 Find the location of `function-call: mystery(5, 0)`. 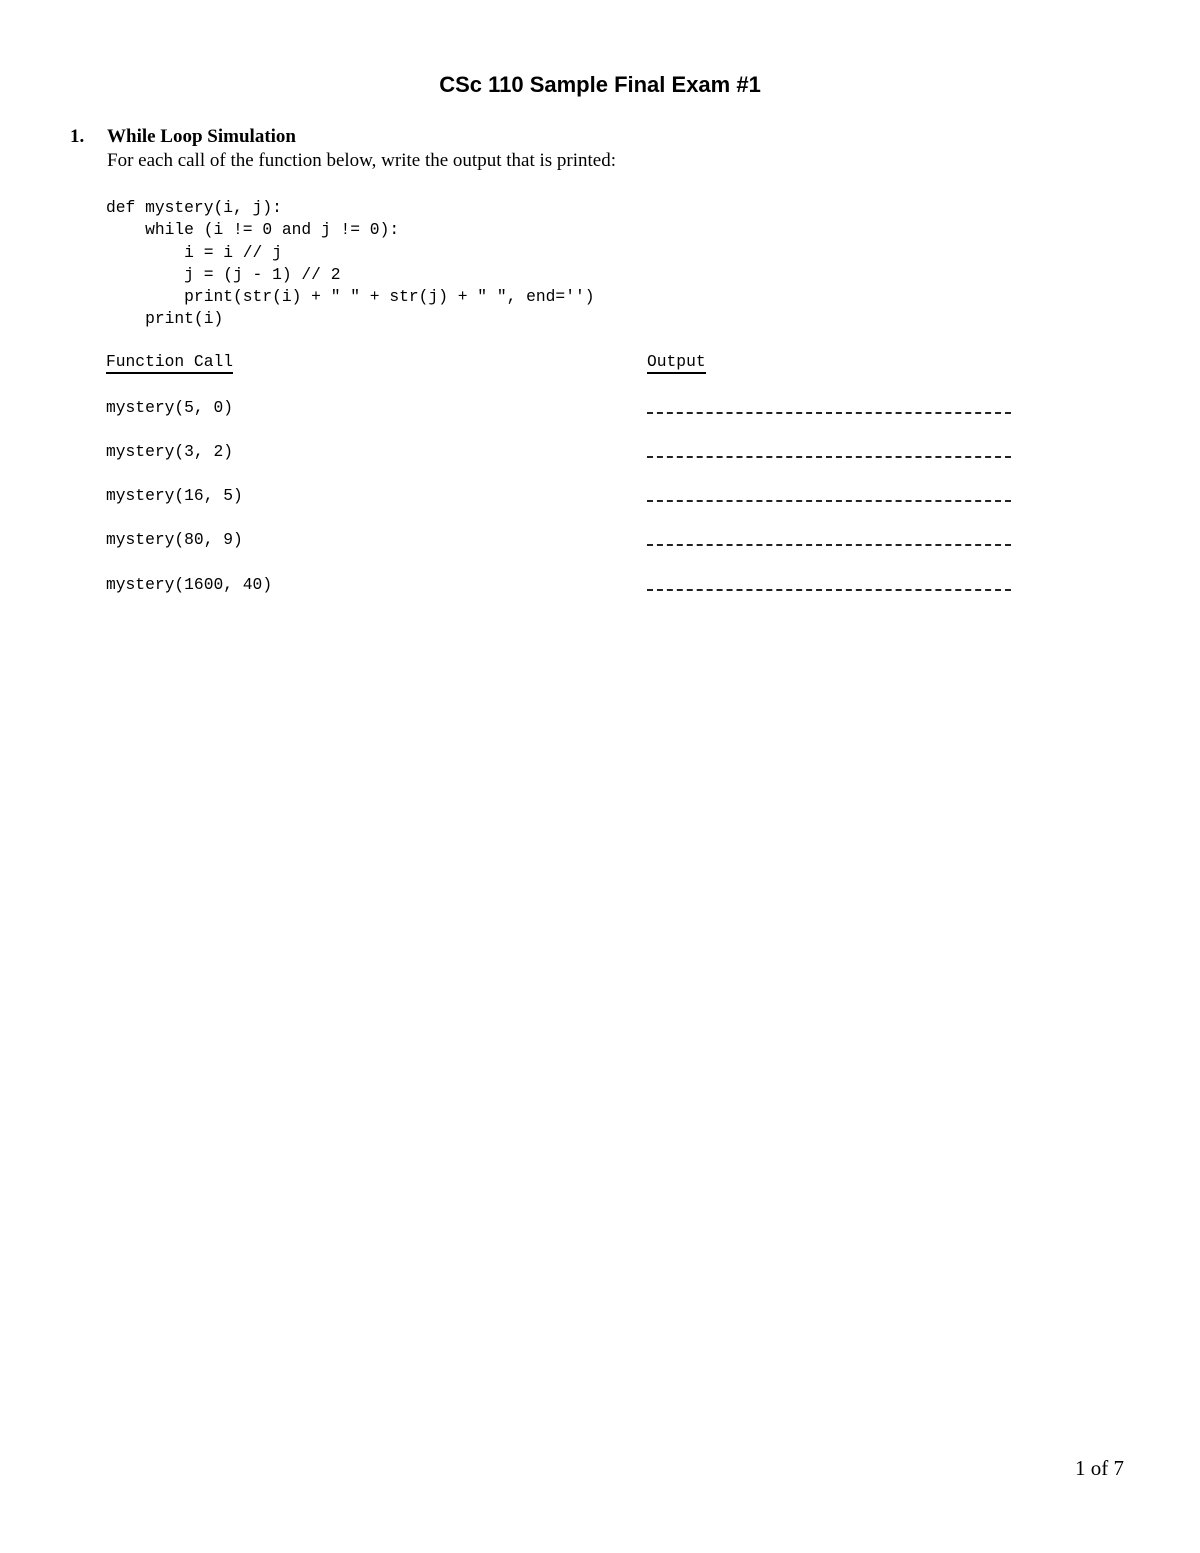

function-call: mystery(5, 0) is located at coordinates (170, 407).